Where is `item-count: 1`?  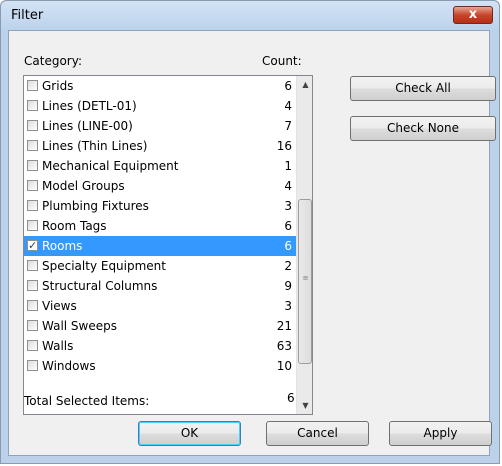
item-count: 1 is located at coordinates (288, 166).